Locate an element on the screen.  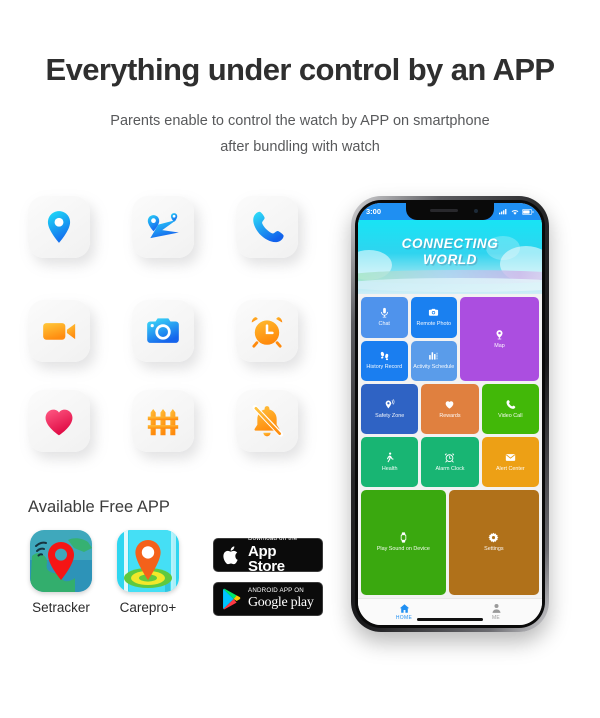
tile-label: Health is located at coordinates (389, 468).